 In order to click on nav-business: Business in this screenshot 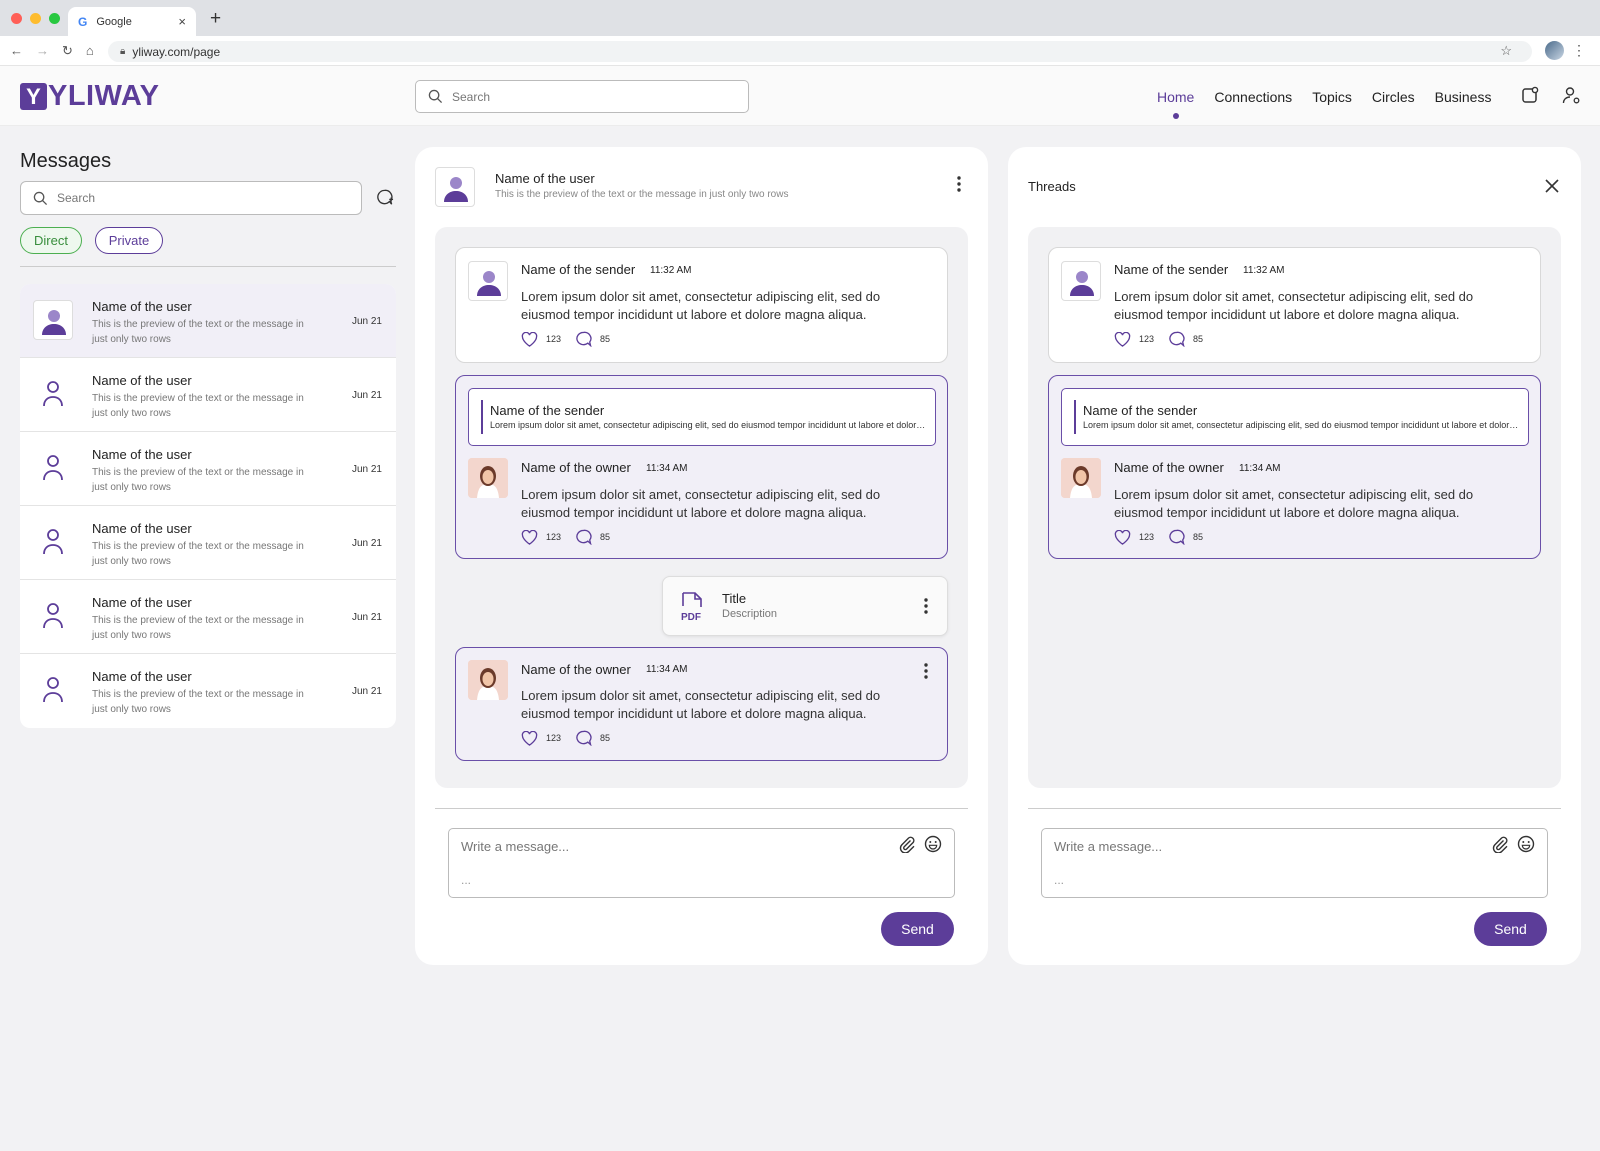, I will do `click(1463, 97)`.